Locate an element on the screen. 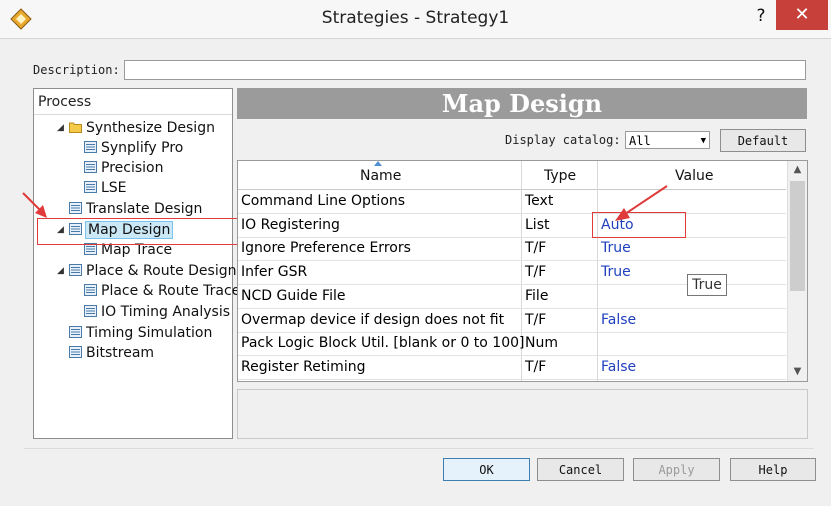 This screenshot has height=506, width=831. tree-item-label: Place & Route Trace is located at coordinates (171, 291).